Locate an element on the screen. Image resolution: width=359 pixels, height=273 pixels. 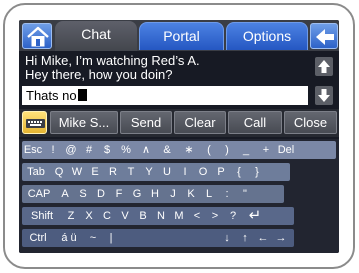
back-button is located at coordinates (324, 36).